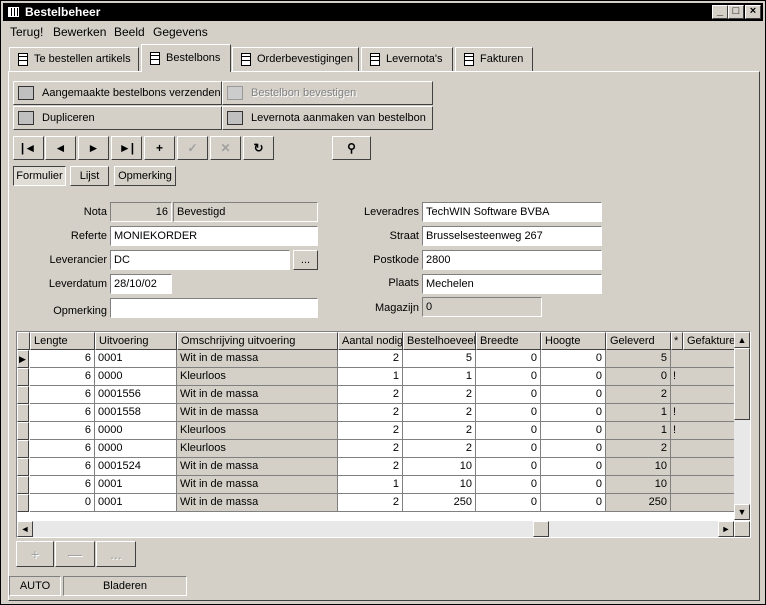 The width and height of the screenshot is (766, 605). What do you see at coordinates (136, 341) in the screenshot?
I see `col-uitvoering: Uitvoering` at bounding box center [136, 341].